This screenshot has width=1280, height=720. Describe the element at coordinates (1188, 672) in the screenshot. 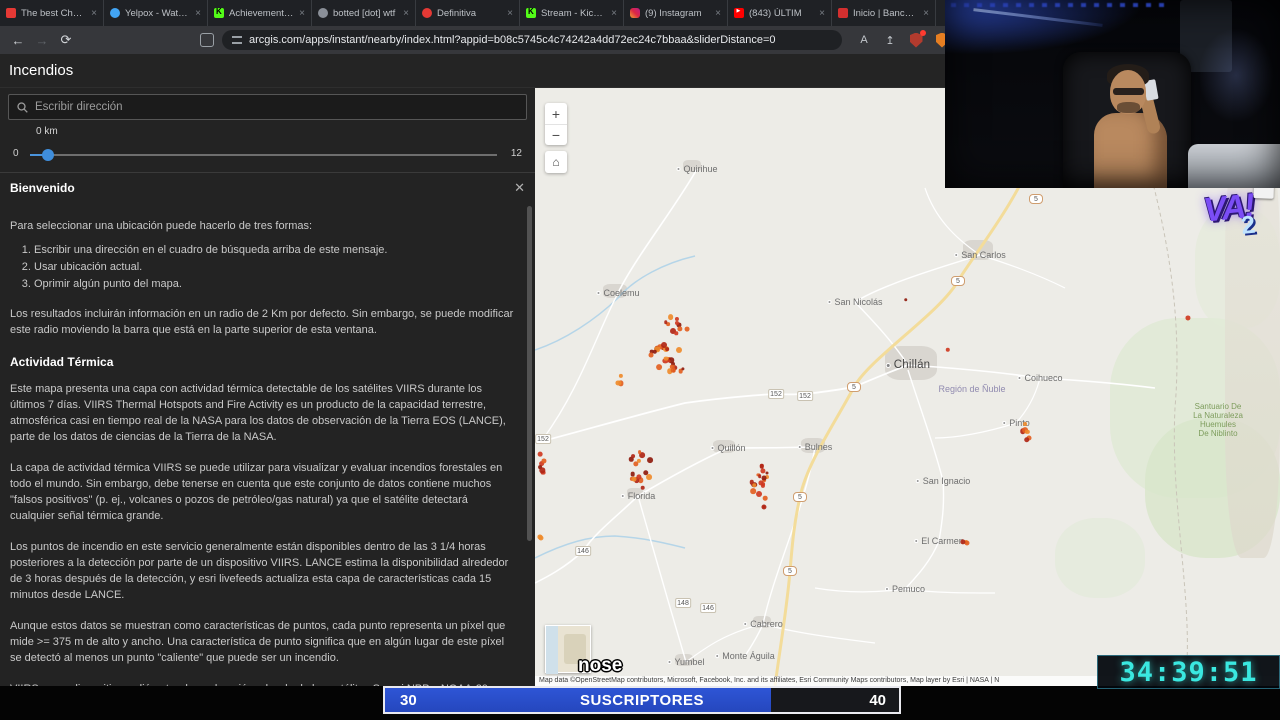

I see `timer-value: 34:39:51` at that location.